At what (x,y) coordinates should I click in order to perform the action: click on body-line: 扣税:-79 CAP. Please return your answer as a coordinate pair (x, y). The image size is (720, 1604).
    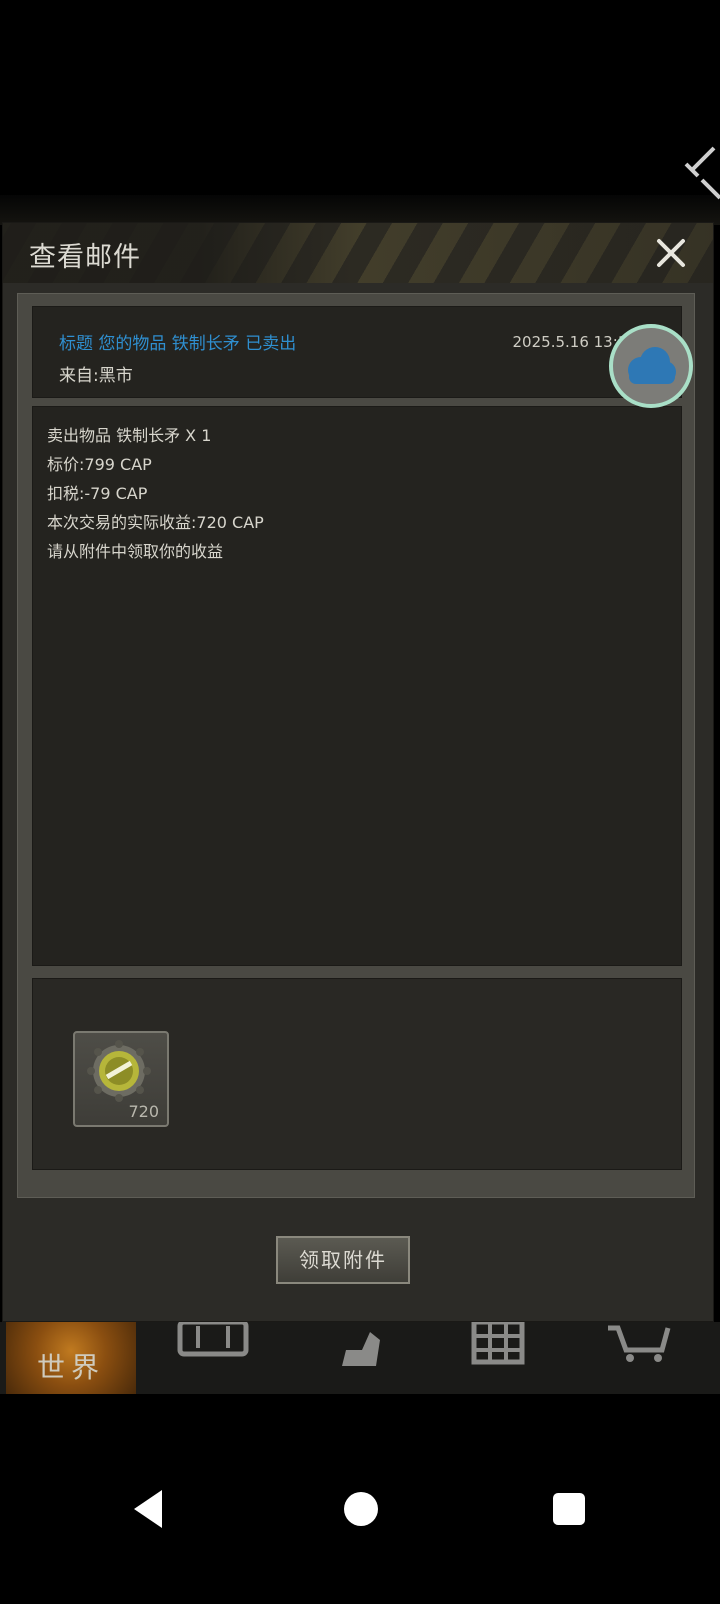
    Looking at the image, I should click on (97, 493).